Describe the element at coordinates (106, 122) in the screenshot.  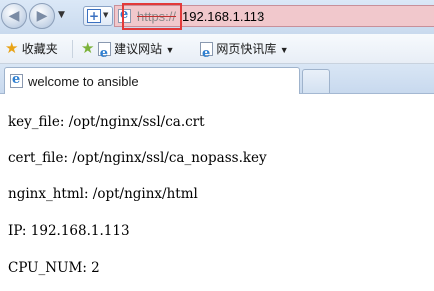
I see `content-line-key-file: key_file: /opt/nginx/ssl/ca.crt` at that location.